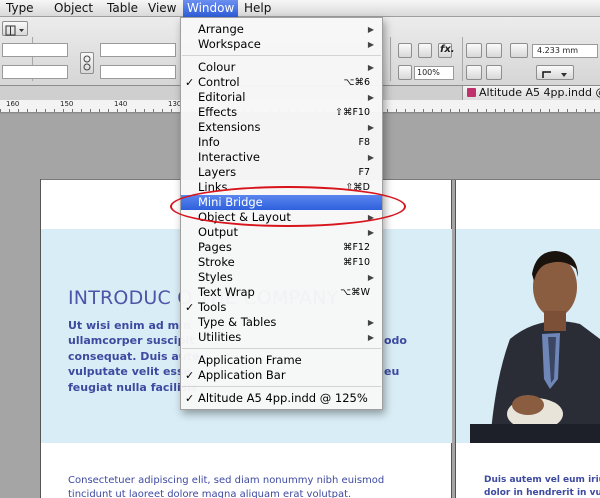 The width and height of the screenshot is (600, 498). Describe the element at coordinates (281, 292) in the screenshot. I see `menu-item-text-wrap: Text Wrap ⌥⌘W` at that location.